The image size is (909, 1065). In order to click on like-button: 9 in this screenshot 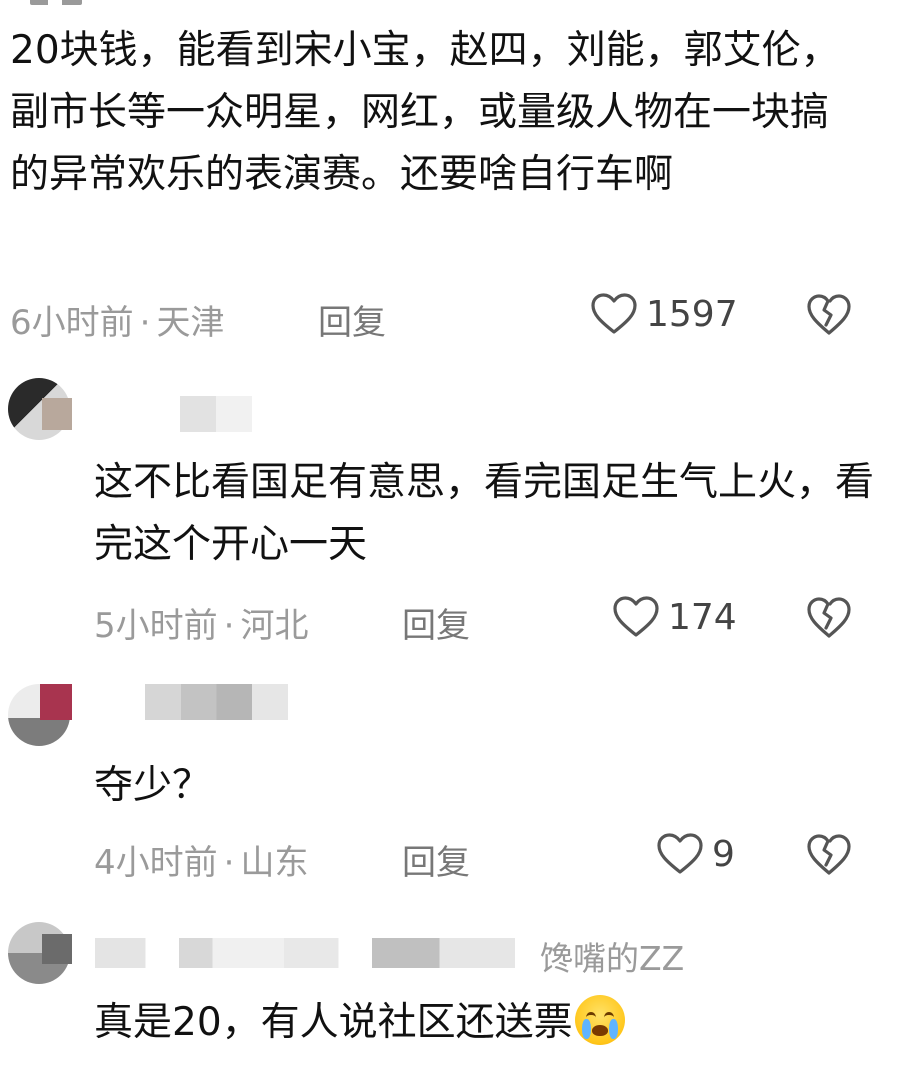, I will do `click(695, 854)`.